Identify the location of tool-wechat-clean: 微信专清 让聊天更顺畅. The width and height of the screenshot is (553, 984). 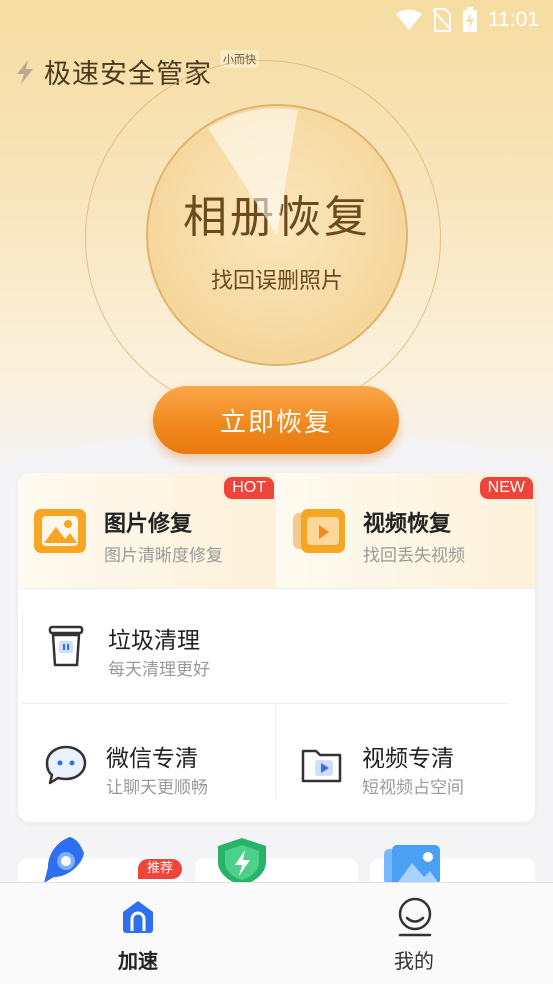
(154, 773).